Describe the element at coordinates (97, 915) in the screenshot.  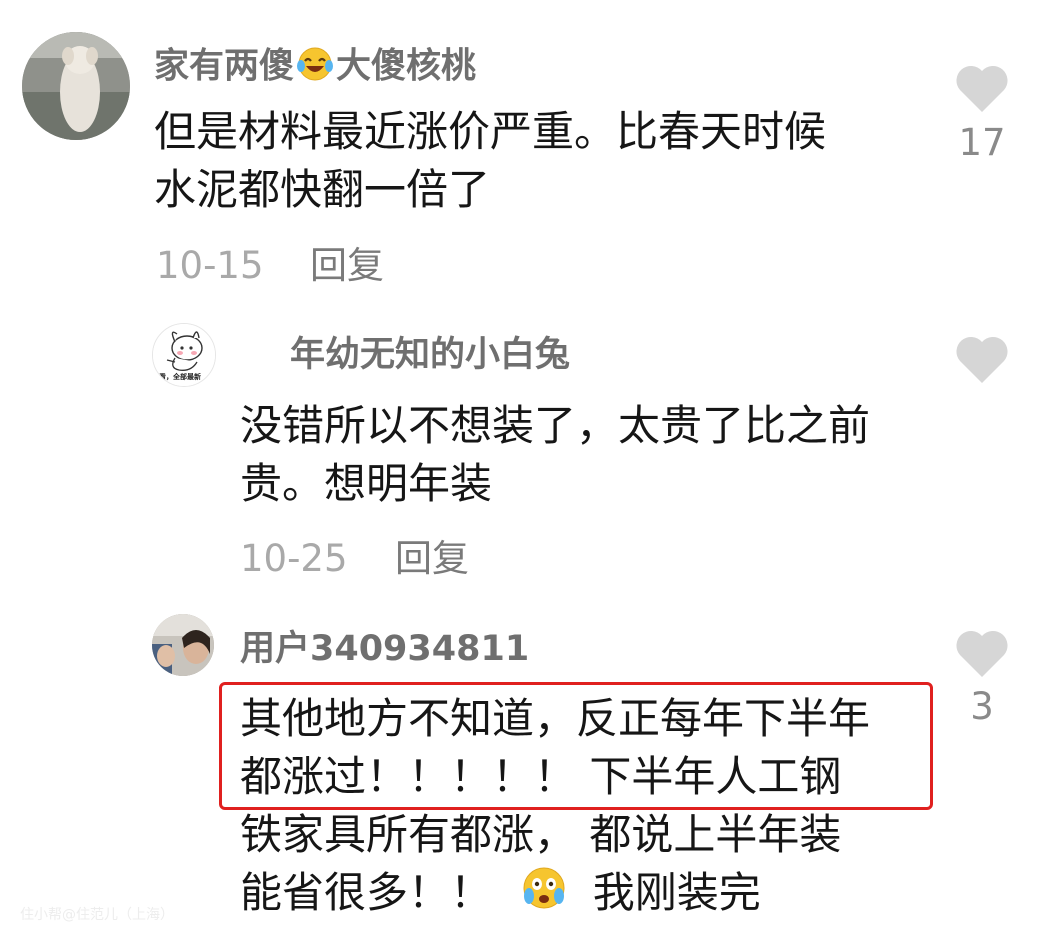
I see `watermark: 住小帮@住范儿（上海）` at that location.